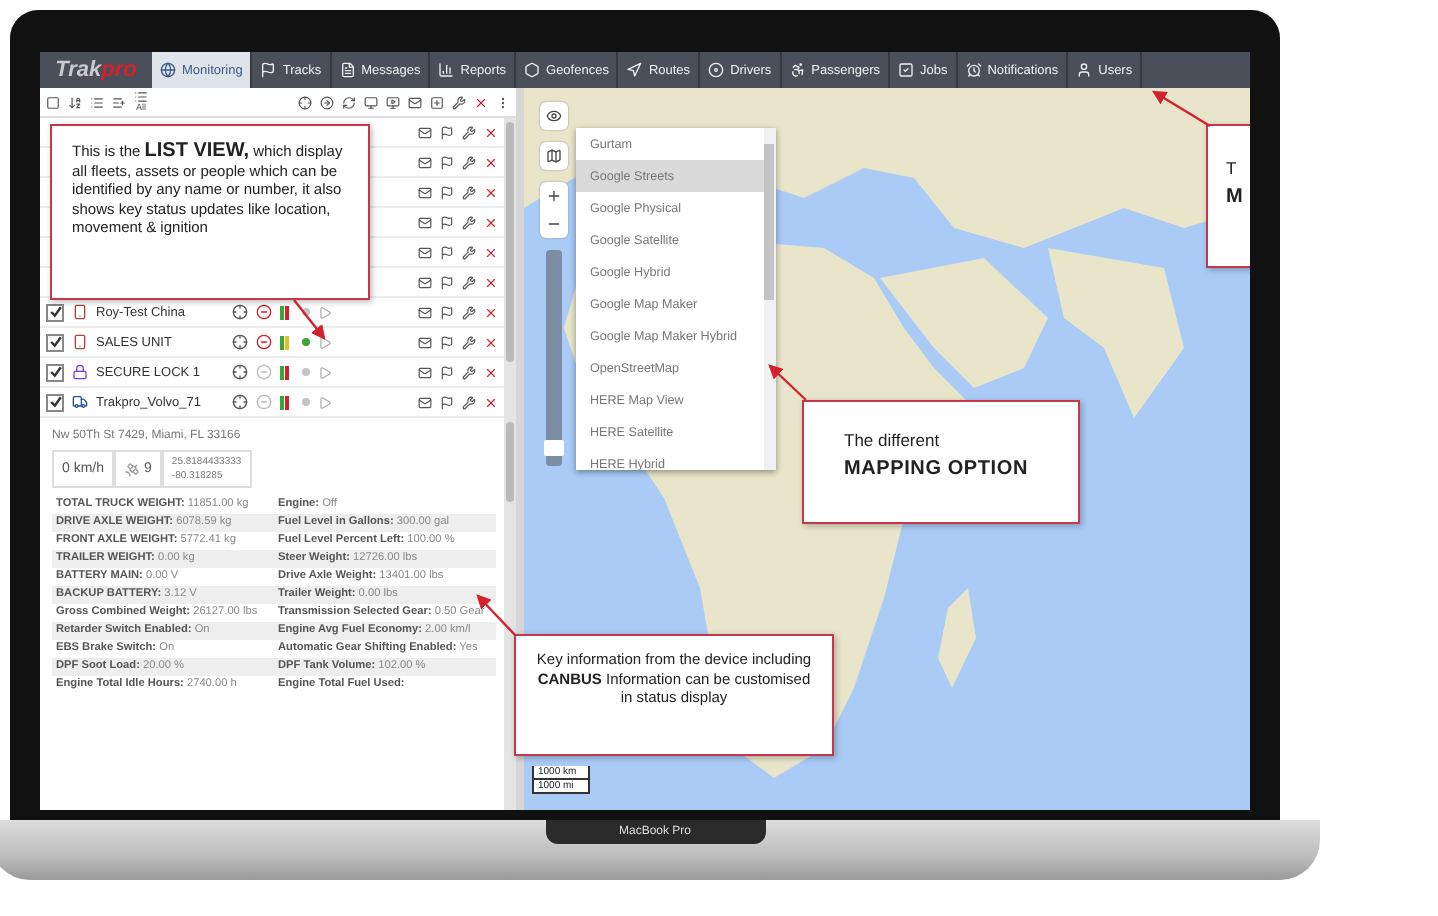 The image size is (1438, 916). I want to click on eye-icon, so click(554, 116).